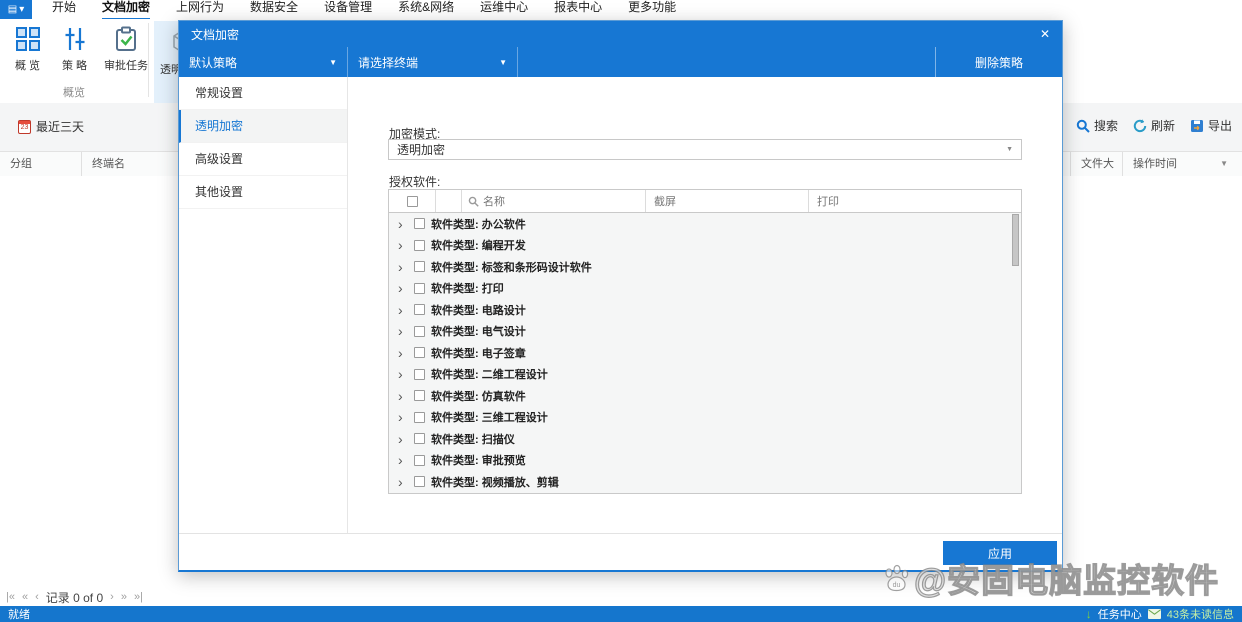 The height and width of the screenshot is (622, 1242). I want to click on delete-policy-button: 删除策略, so click(998, 62).